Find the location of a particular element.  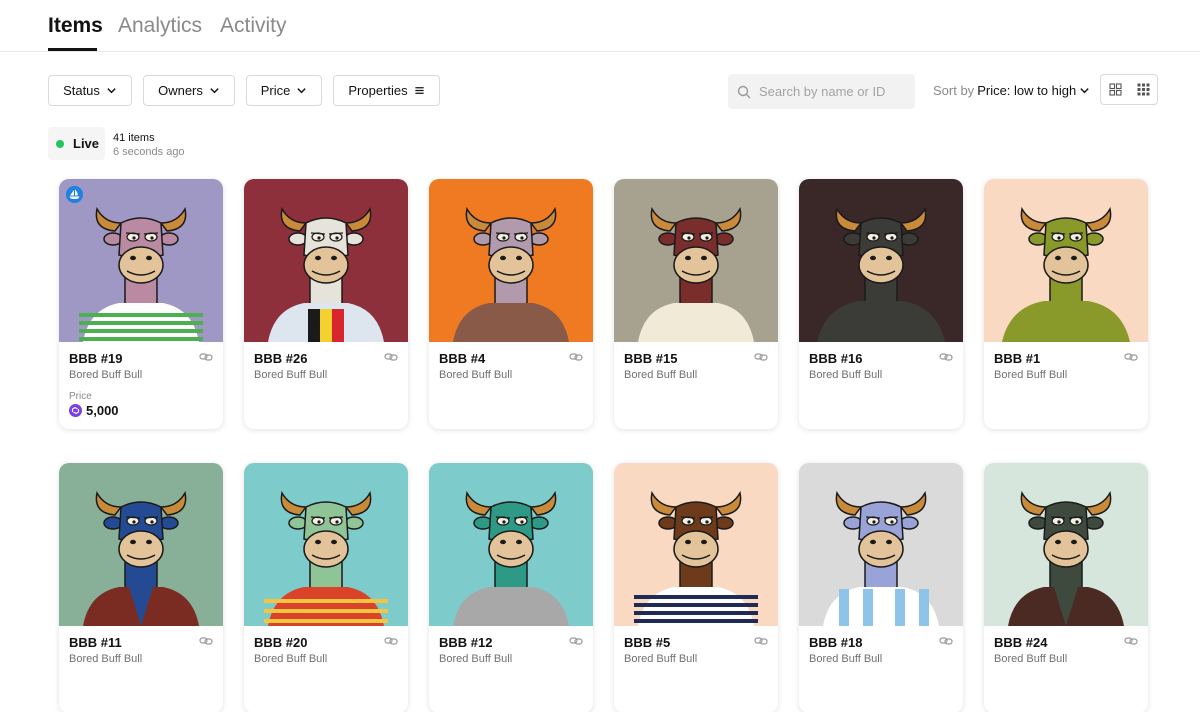

item-card: BBB #20 Bored Buff Bull is located at coordinates (326, 587).